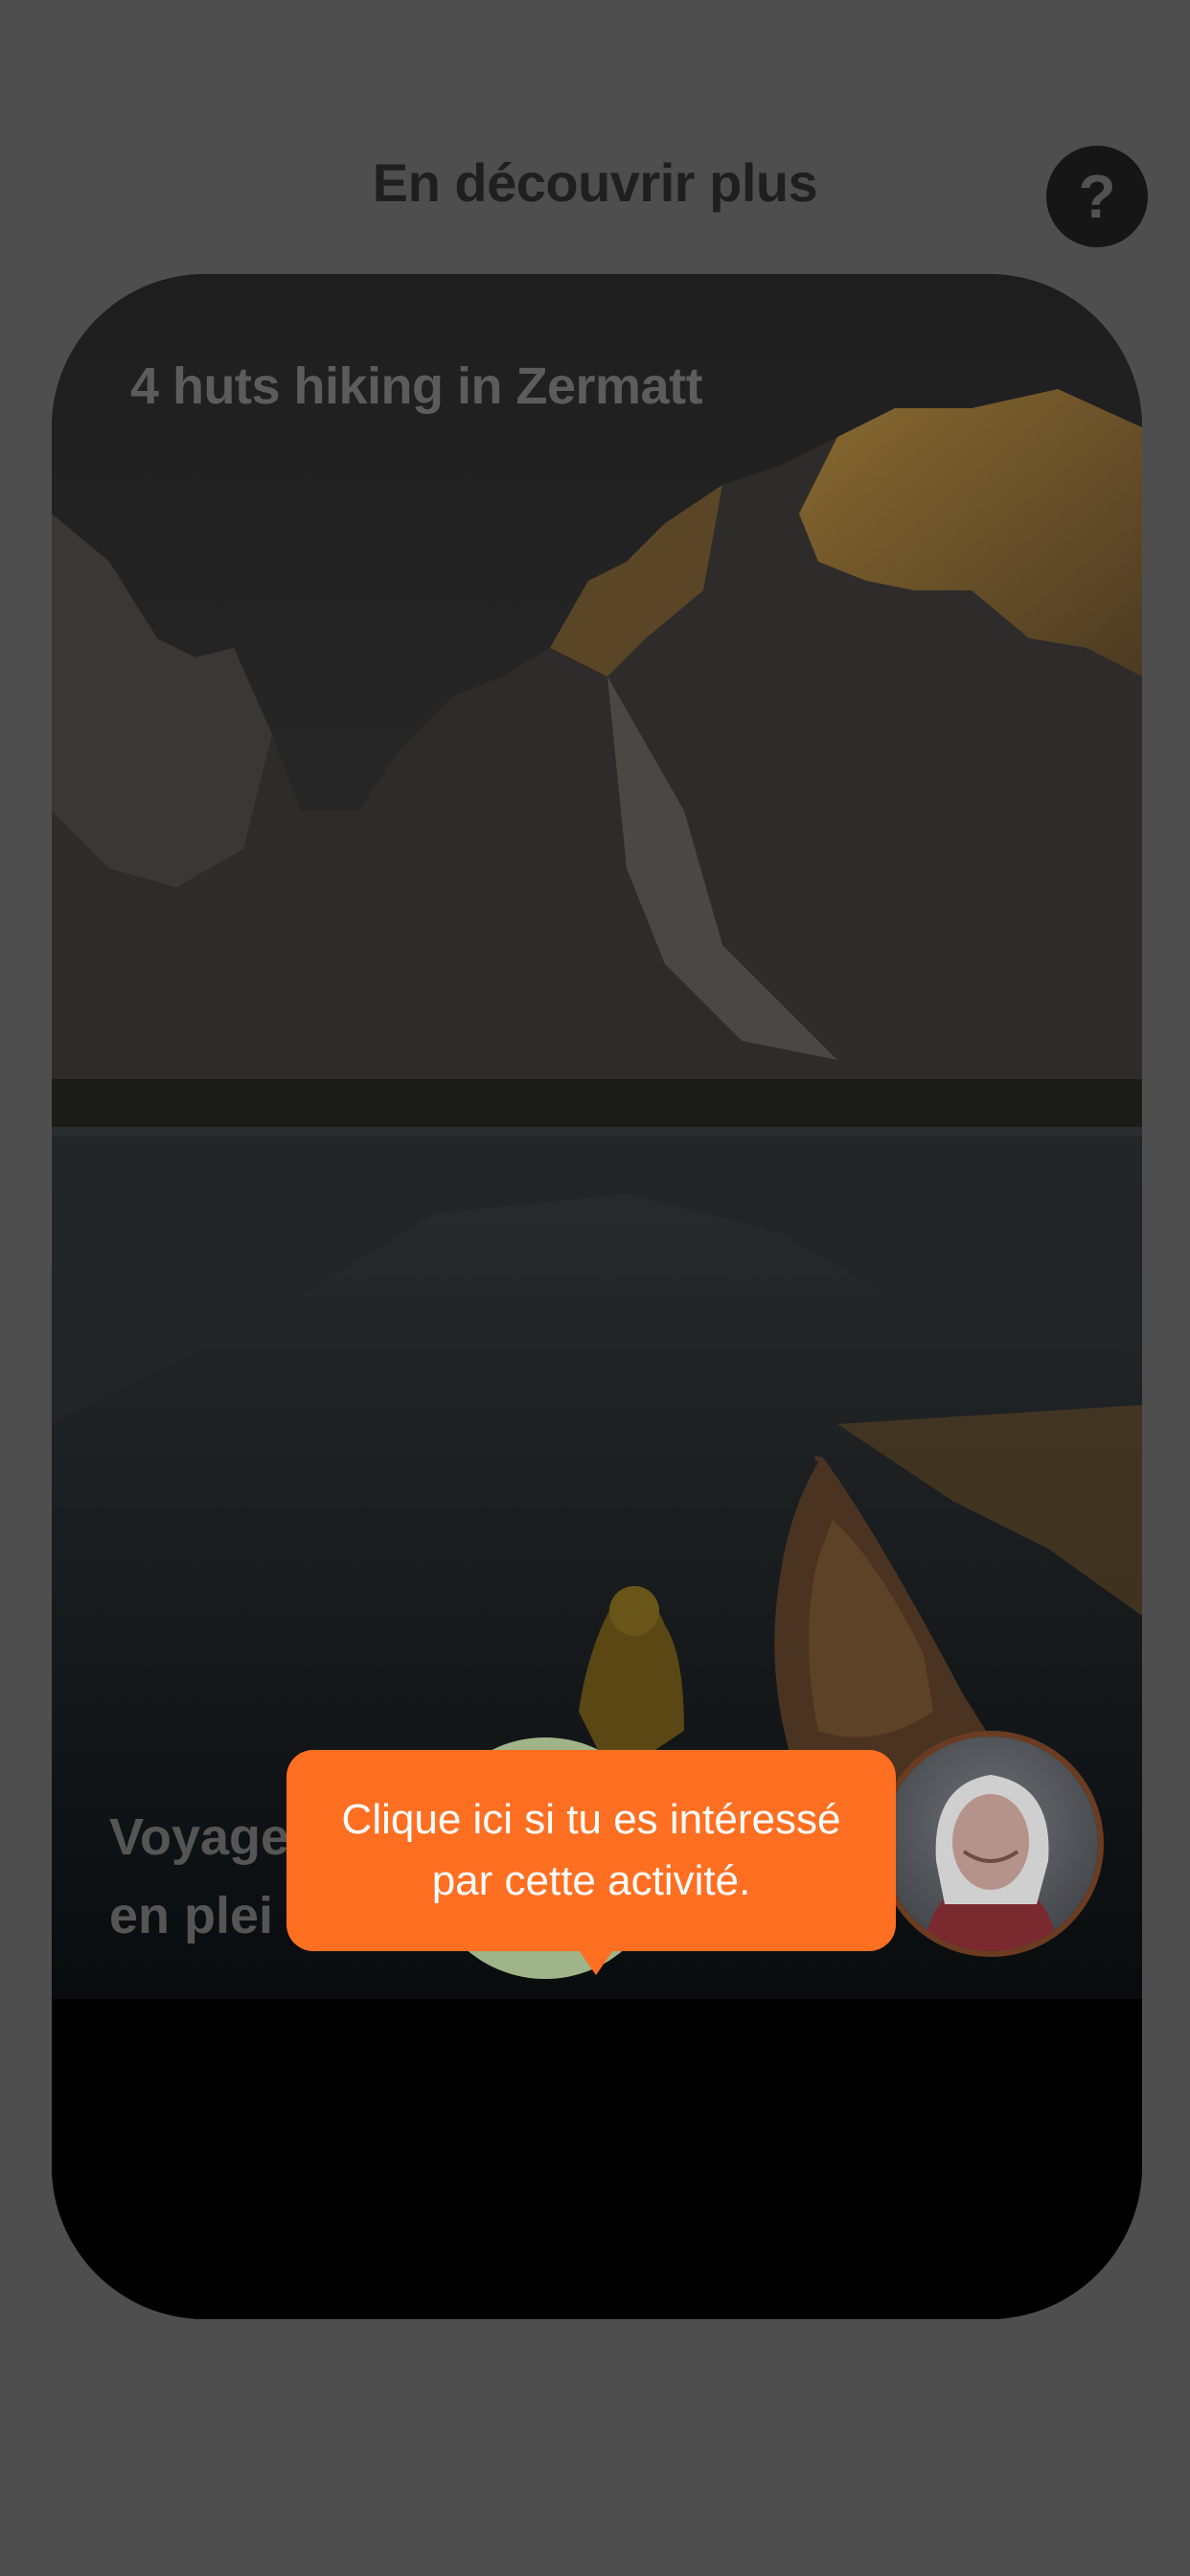 The image size is (1190, 2576). What do you see at coordinates (596, 1962) in the screenshot?
I see `tooltip-arrow` at bounding box center [596, 1962].